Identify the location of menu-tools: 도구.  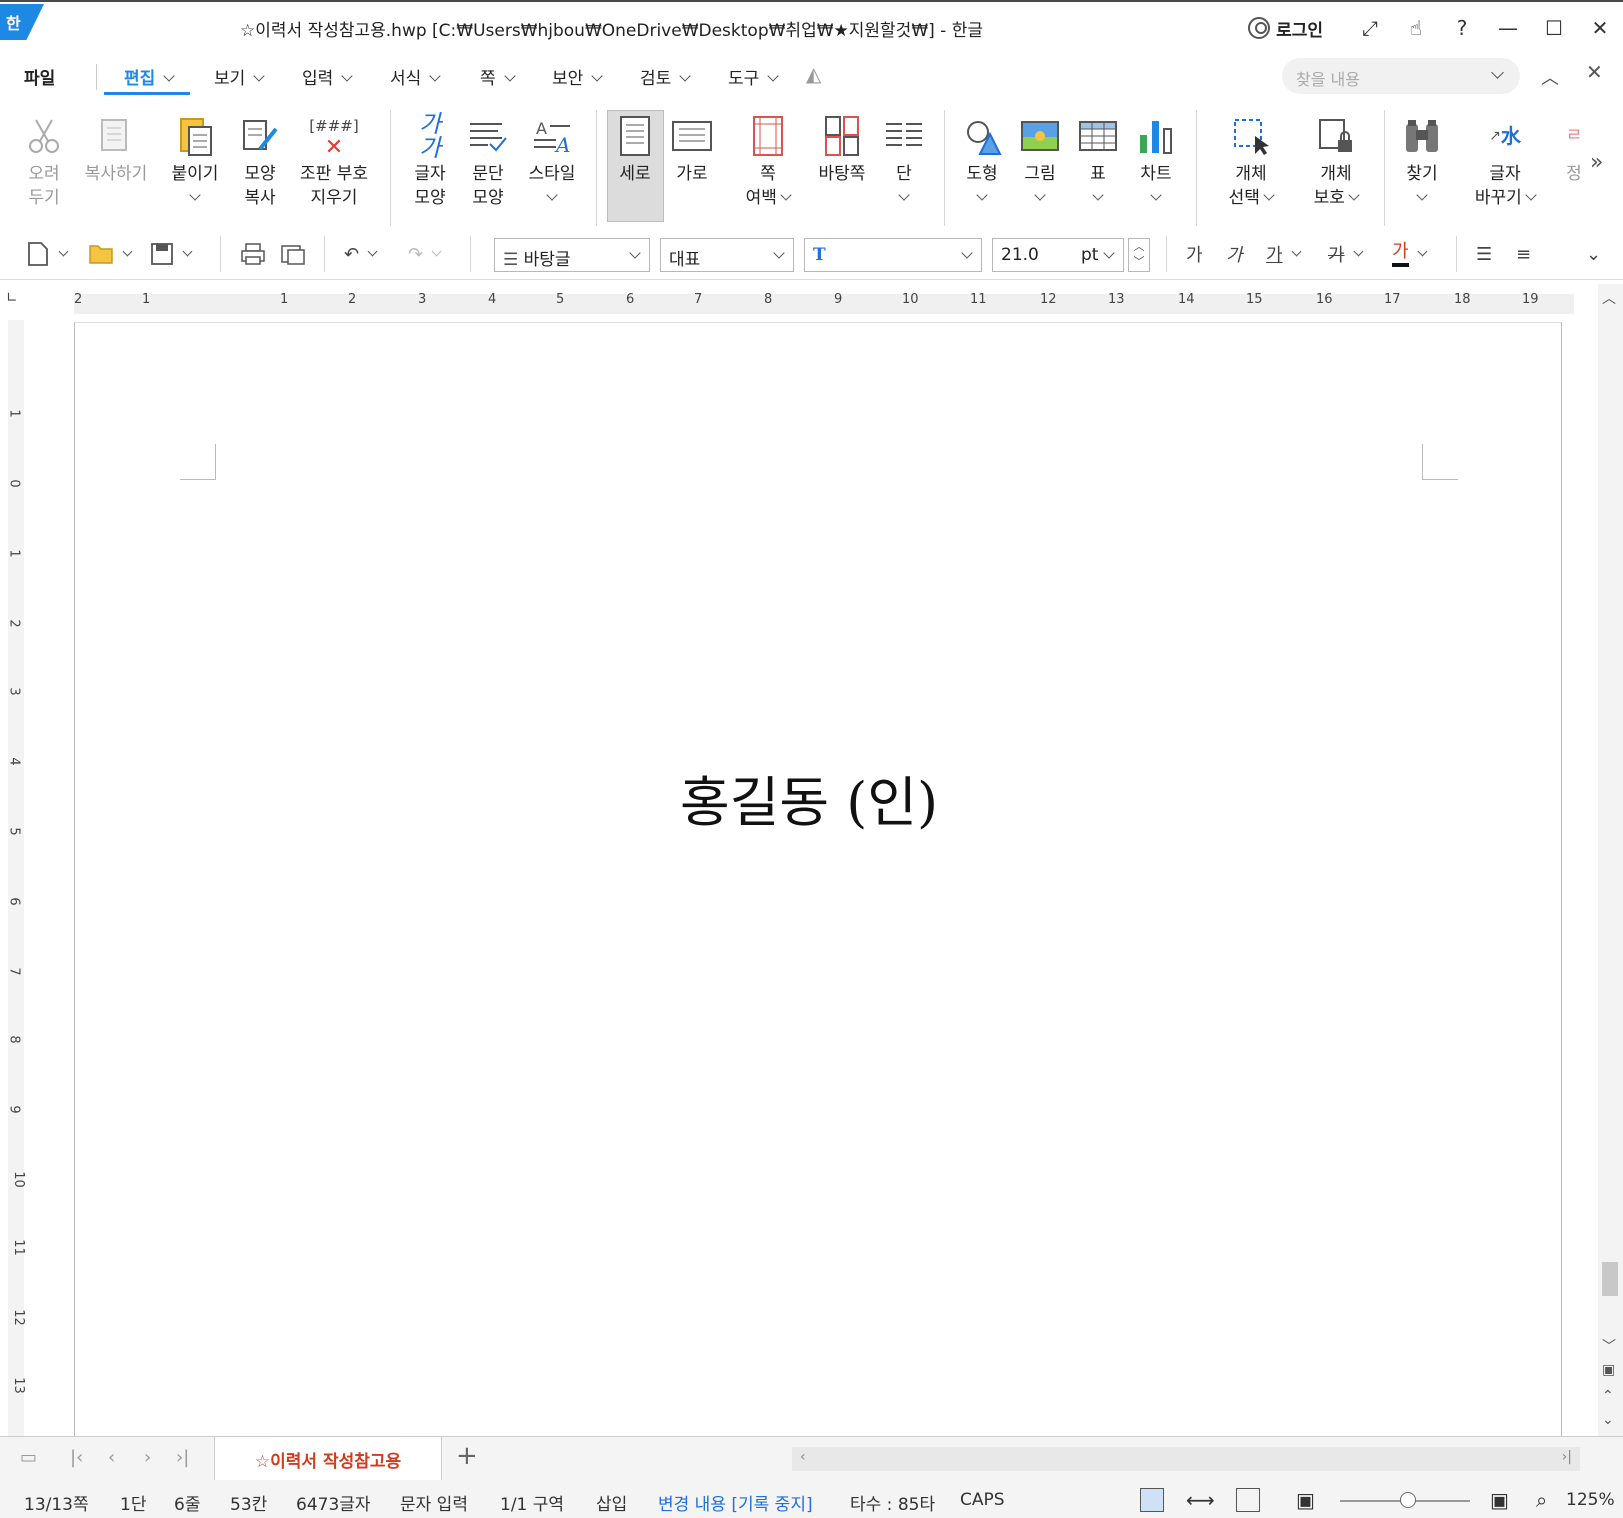
(753, 76).